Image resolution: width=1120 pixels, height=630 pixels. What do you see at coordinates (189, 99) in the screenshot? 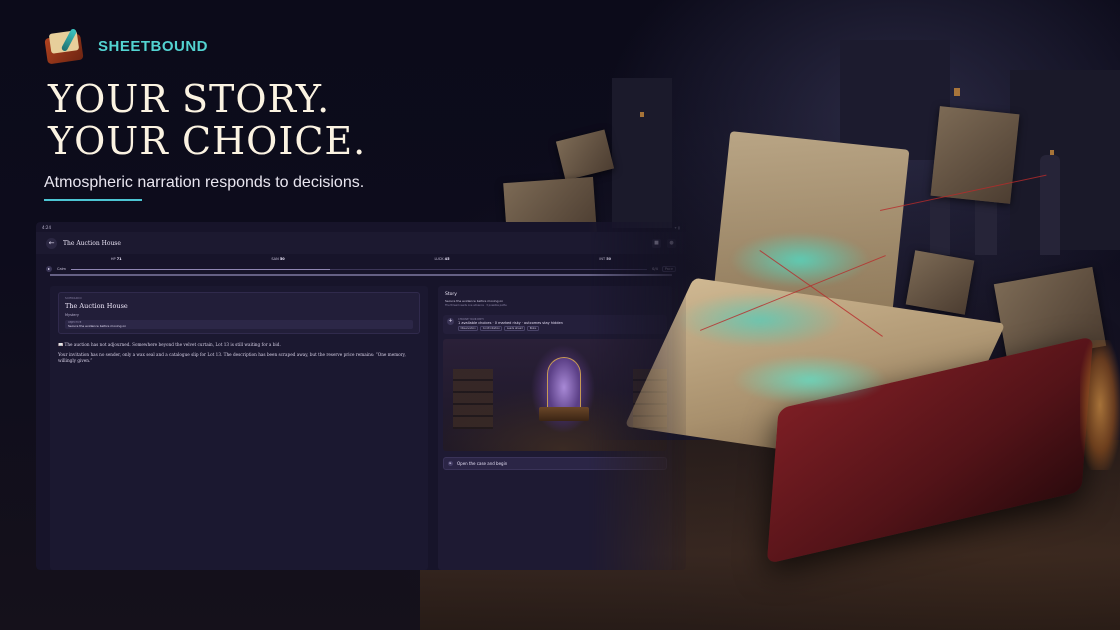
I see `hero-title-line: YOUR STORY.` at bounding box center [189, 99].